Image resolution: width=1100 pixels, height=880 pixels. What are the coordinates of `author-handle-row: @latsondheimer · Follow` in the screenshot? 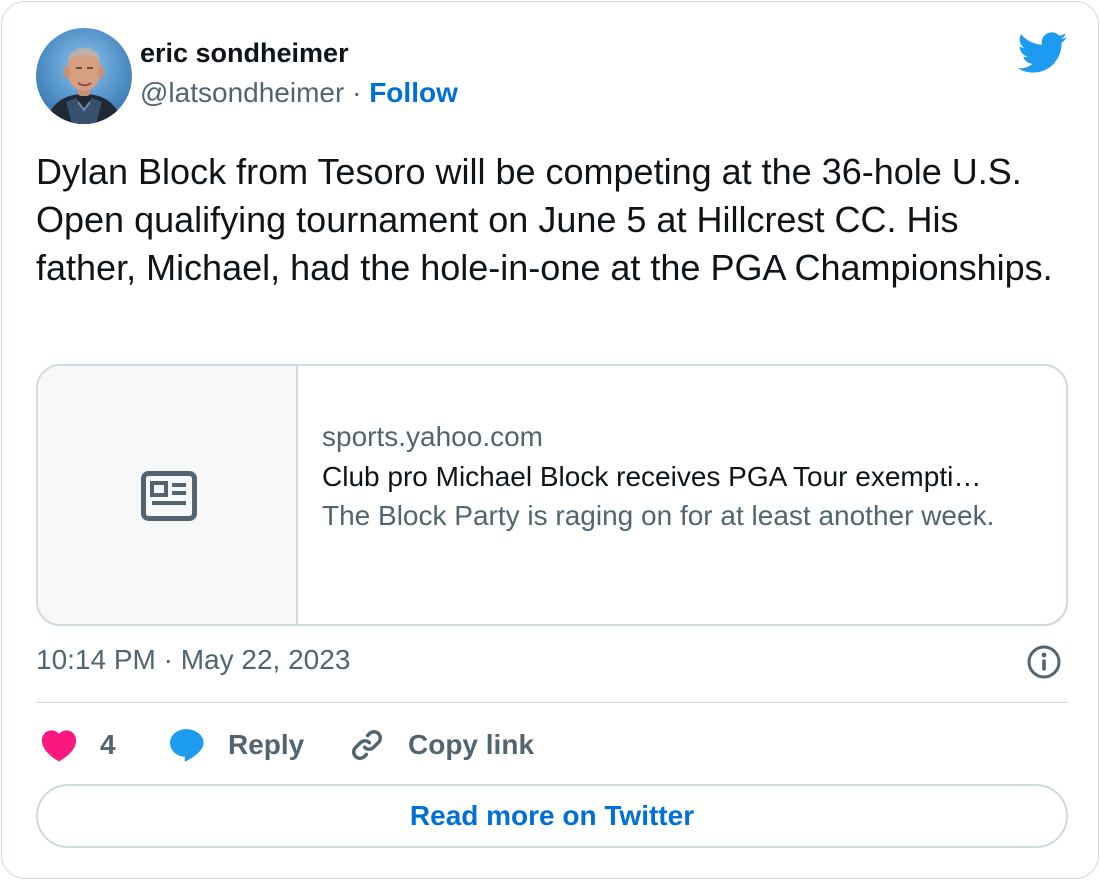 It's located at (299, 93).